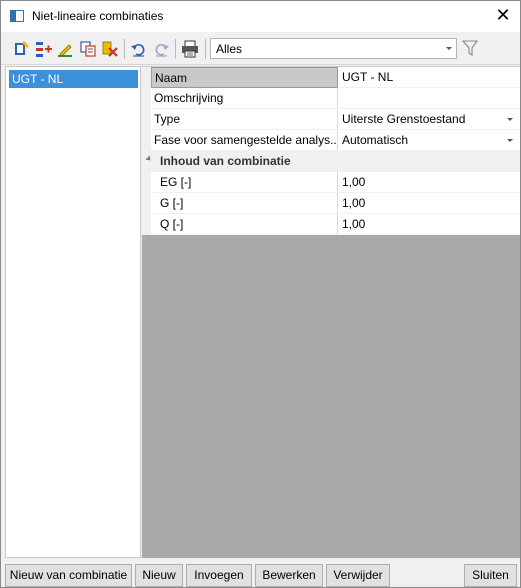  I want to click on filter-select: Alles, so click(333, 48).